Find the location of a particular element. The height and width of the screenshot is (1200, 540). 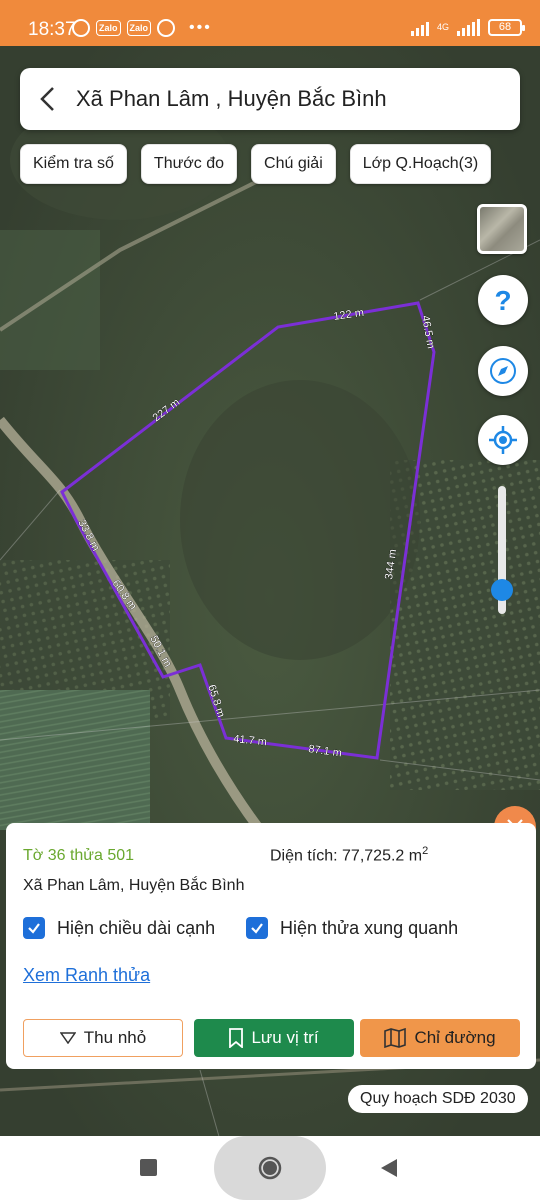

messenger-icon is located at coordinates (166, 28).